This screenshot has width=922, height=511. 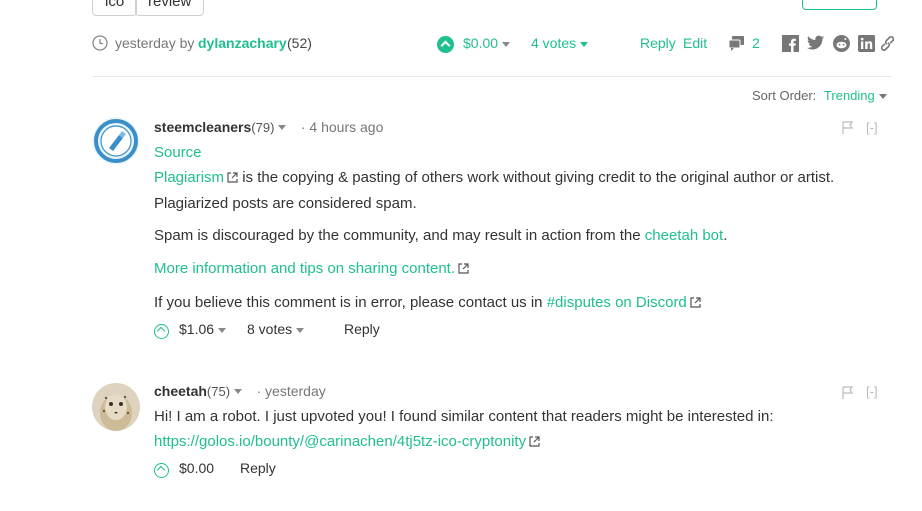 What do you see at coordinates (866, 45) in the screenshot?
I see `linkedin-icon` at bounding box center [866, 45].